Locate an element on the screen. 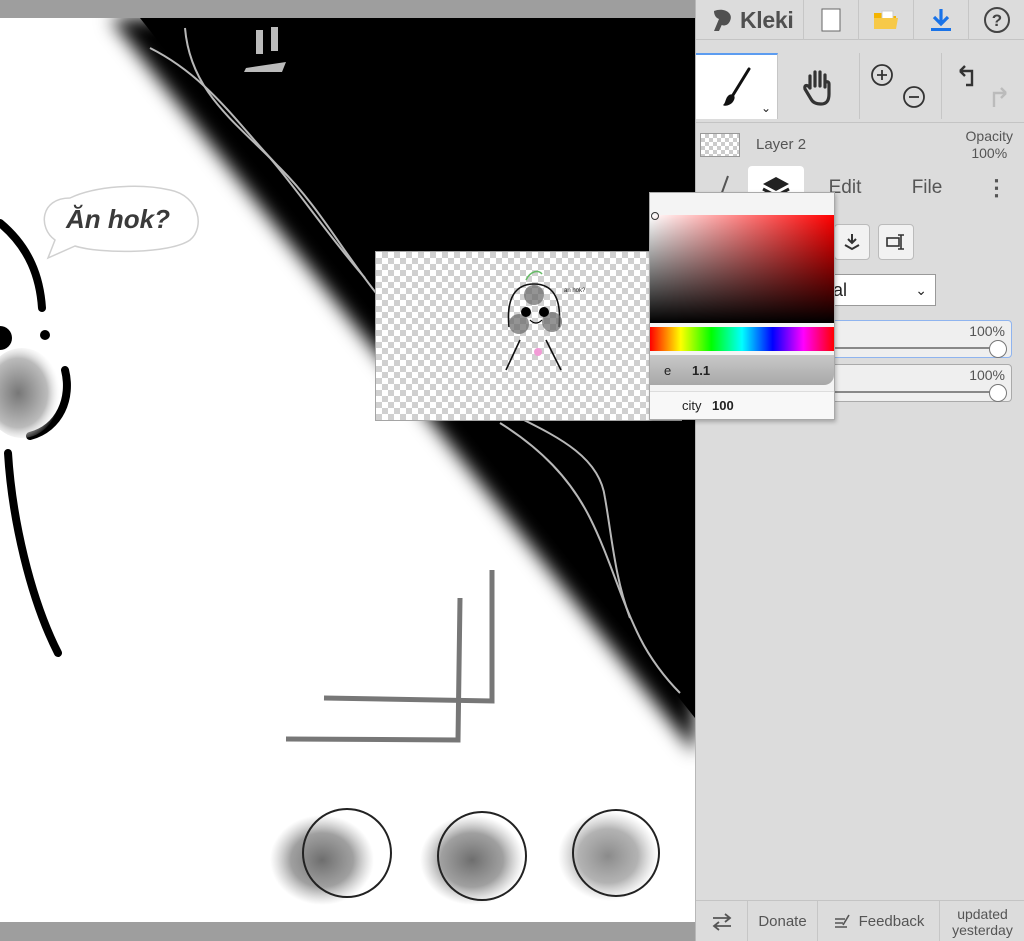 Image resolution: width=1024 pixels, height=941 pixels. second-slider: 100% is located at coordinates (919, 383).